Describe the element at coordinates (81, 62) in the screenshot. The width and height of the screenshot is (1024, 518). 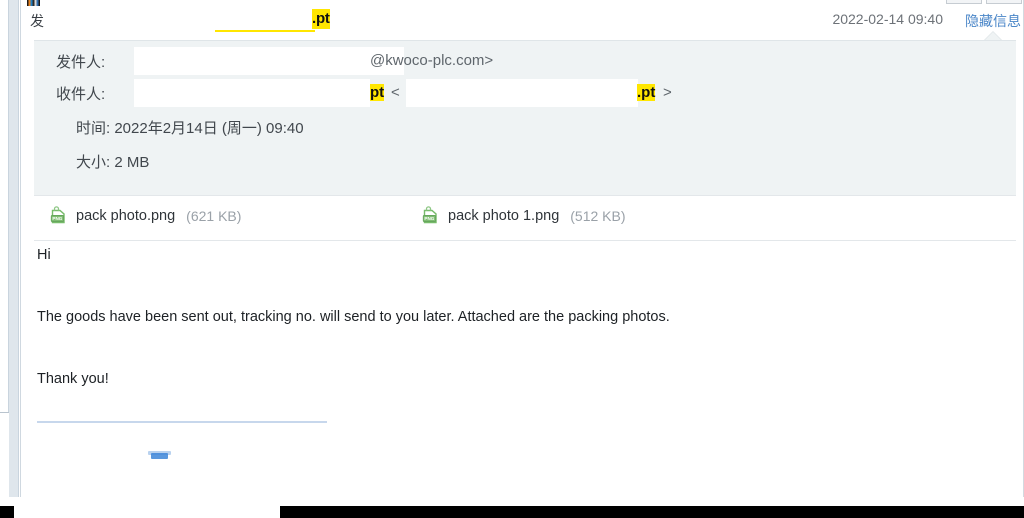
I see `sender-label: 发件人:` at that location.